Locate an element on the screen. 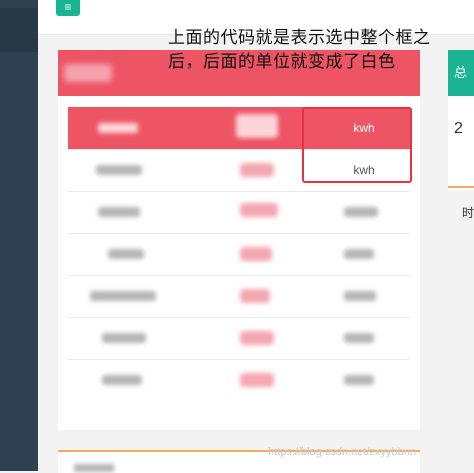 The height and width of the screenshot is (473, 474). right-card-header: 总 is located at coordinates (461, 73).